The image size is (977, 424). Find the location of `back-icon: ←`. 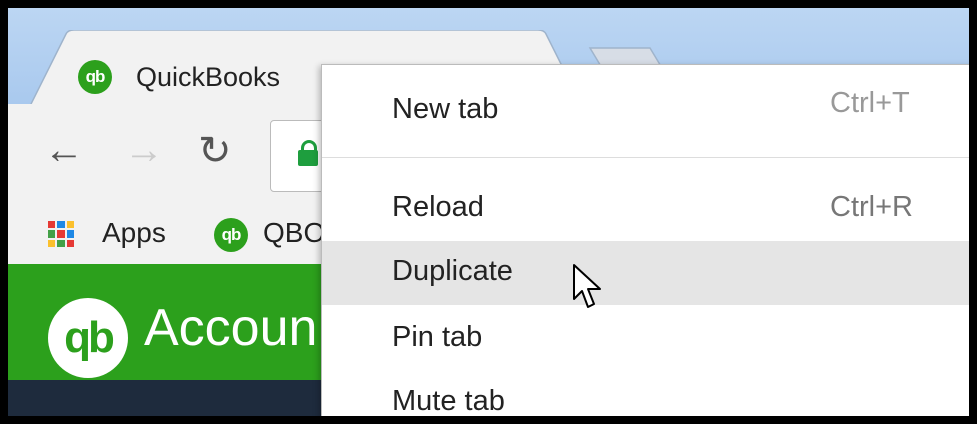

back-icon: ← is located at coordinates (64, 150).